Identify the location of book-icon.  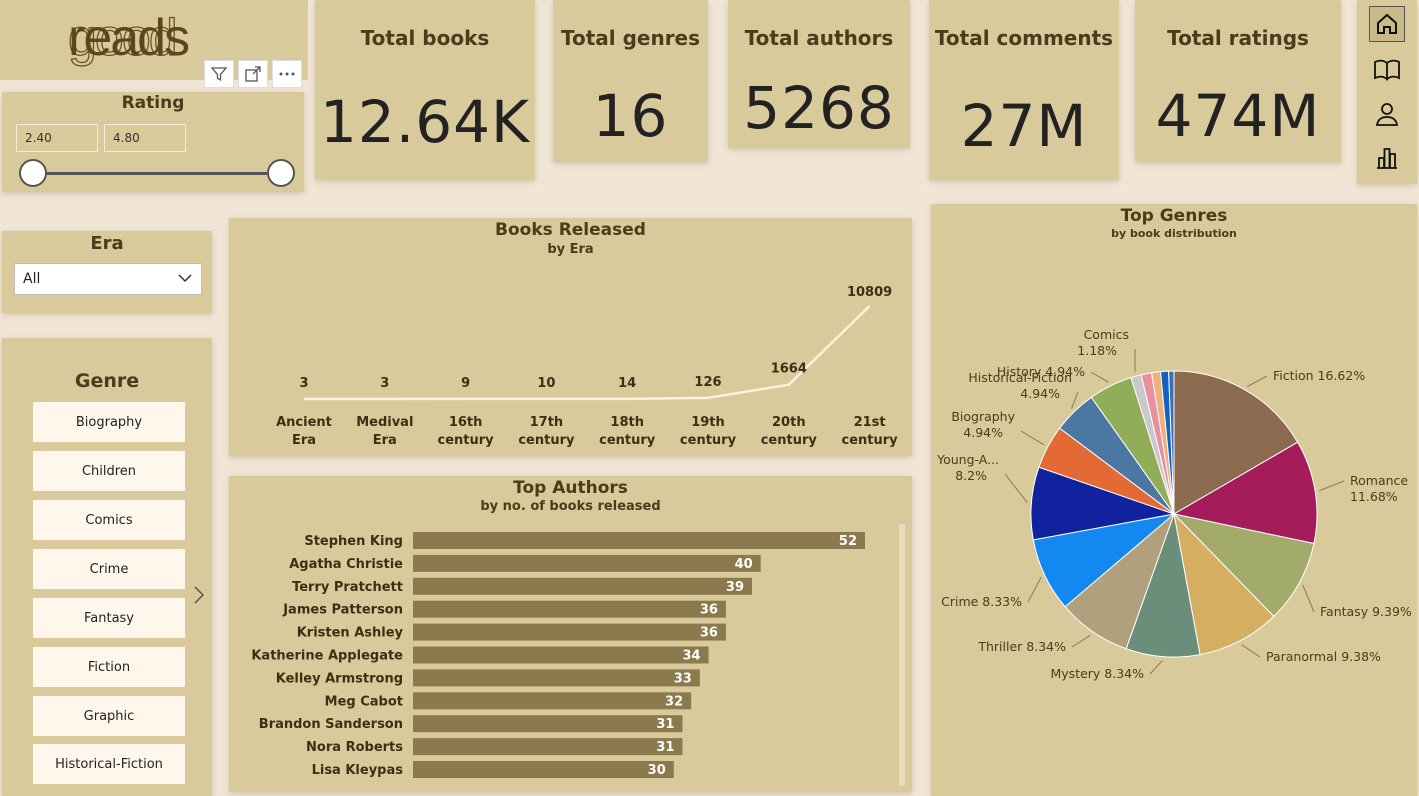
(1387, 70).